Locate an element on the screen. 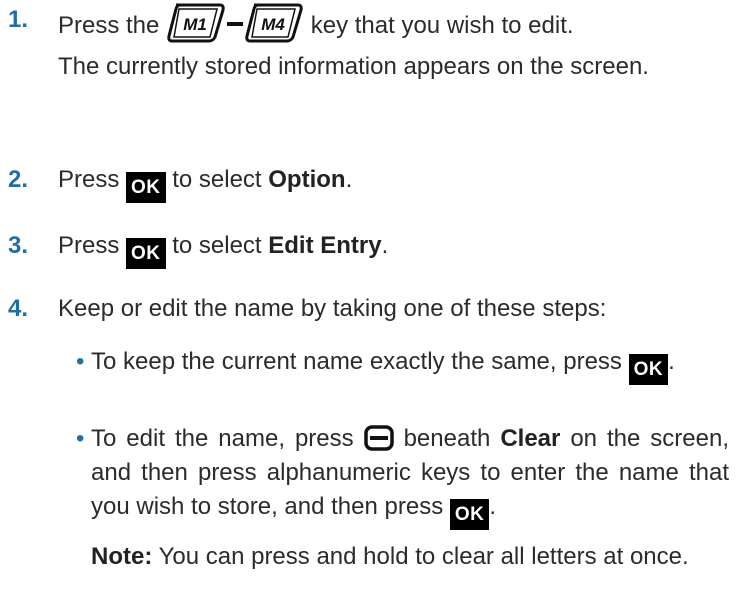 The height and width of the screenshot is (609, 751). option-label: Option is located at coordinates (307, 179).